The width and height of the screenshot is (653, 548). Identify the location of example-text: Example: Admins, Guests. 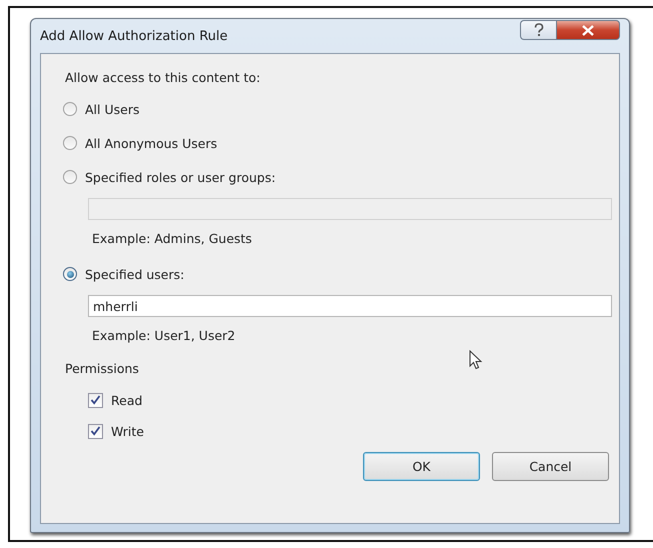
(172, 238).